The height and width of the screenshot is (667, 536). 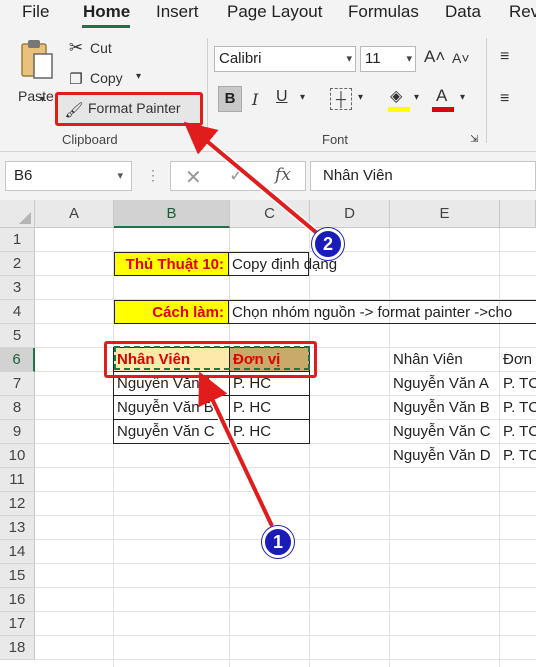 I want to click on cell-e6: Nhân Viên, so click(x=445, y=360).